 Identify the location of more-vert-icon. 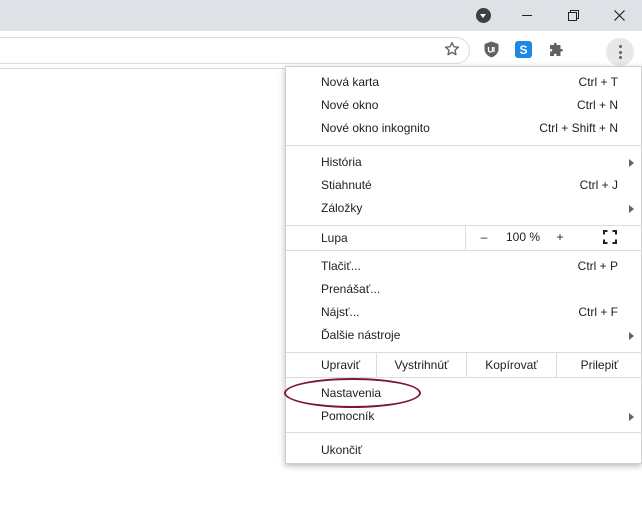
(620, 52).